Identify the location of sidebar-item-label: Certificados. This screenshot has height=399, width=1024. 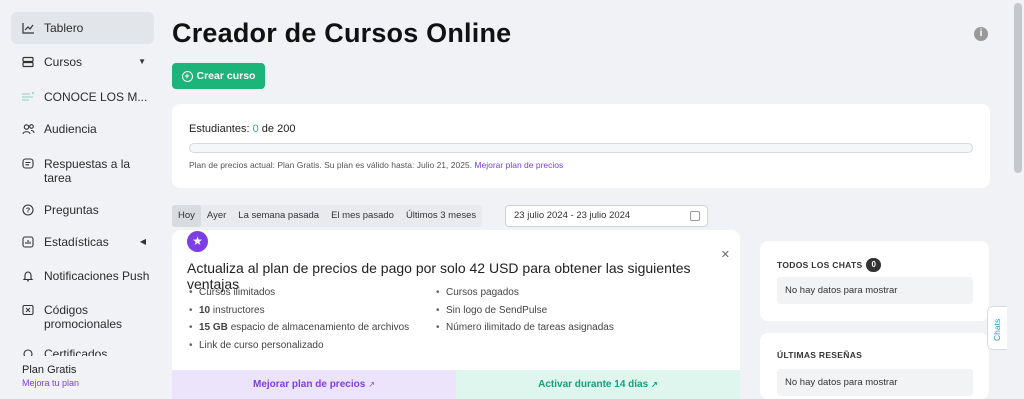
(76, 351).